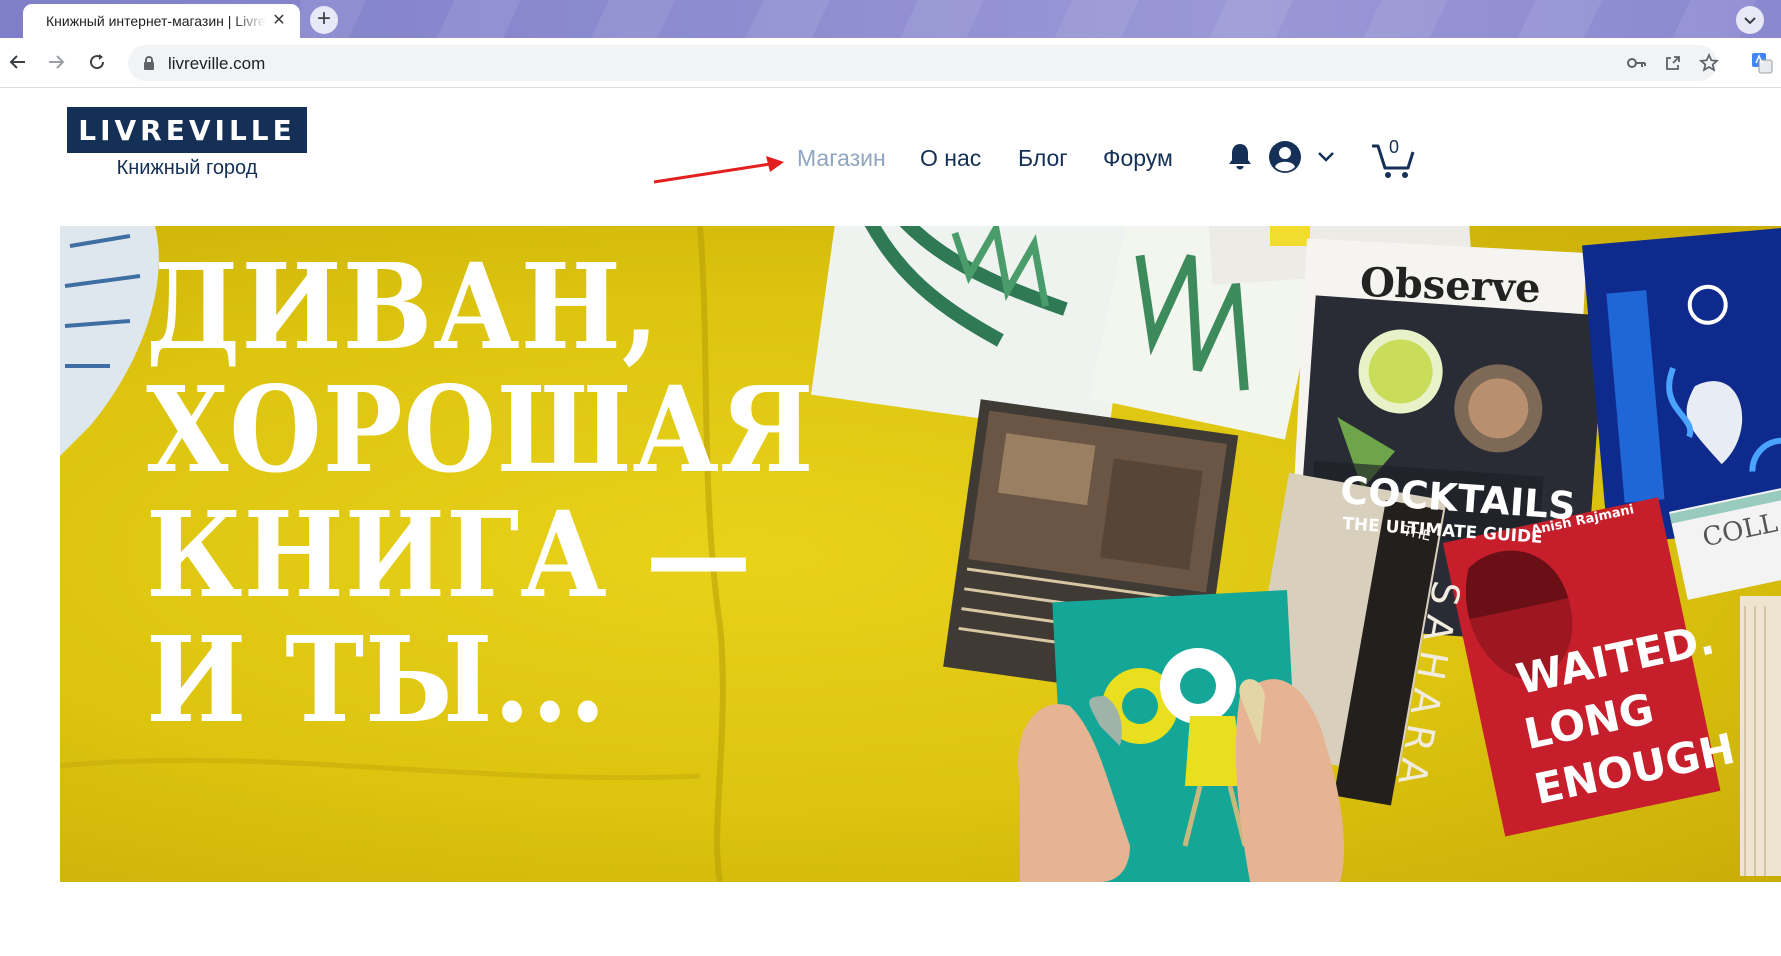 The width and height of the screenshot is (1781, 956). Describe the element at coordinates (1450, 285) in the screenshot. I see `magazine-title: Observe` at that location.